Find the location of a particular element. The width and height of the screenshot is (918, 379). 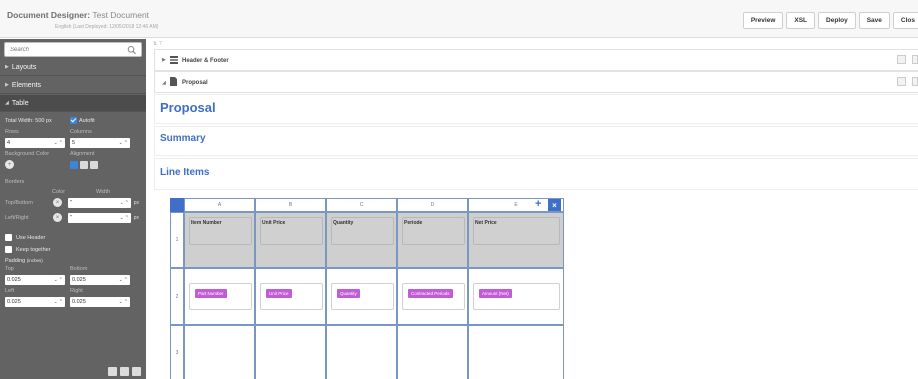

cell-content: Amount (Net) is located at coordinates (516, 296).